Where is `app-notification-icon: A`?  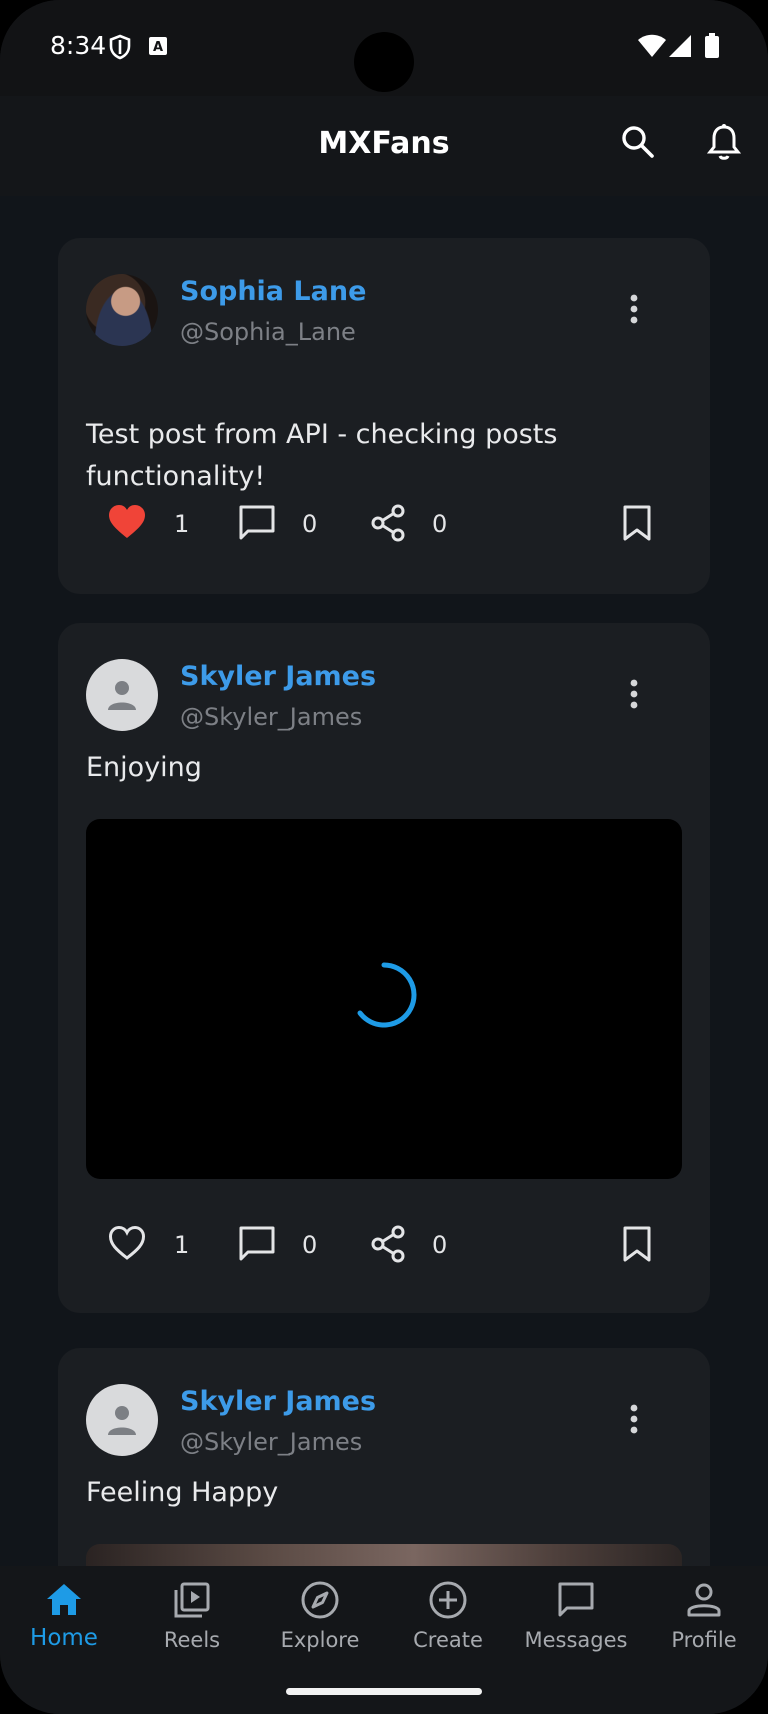 app-notification-icon: A is located at coordinates (158, 48).